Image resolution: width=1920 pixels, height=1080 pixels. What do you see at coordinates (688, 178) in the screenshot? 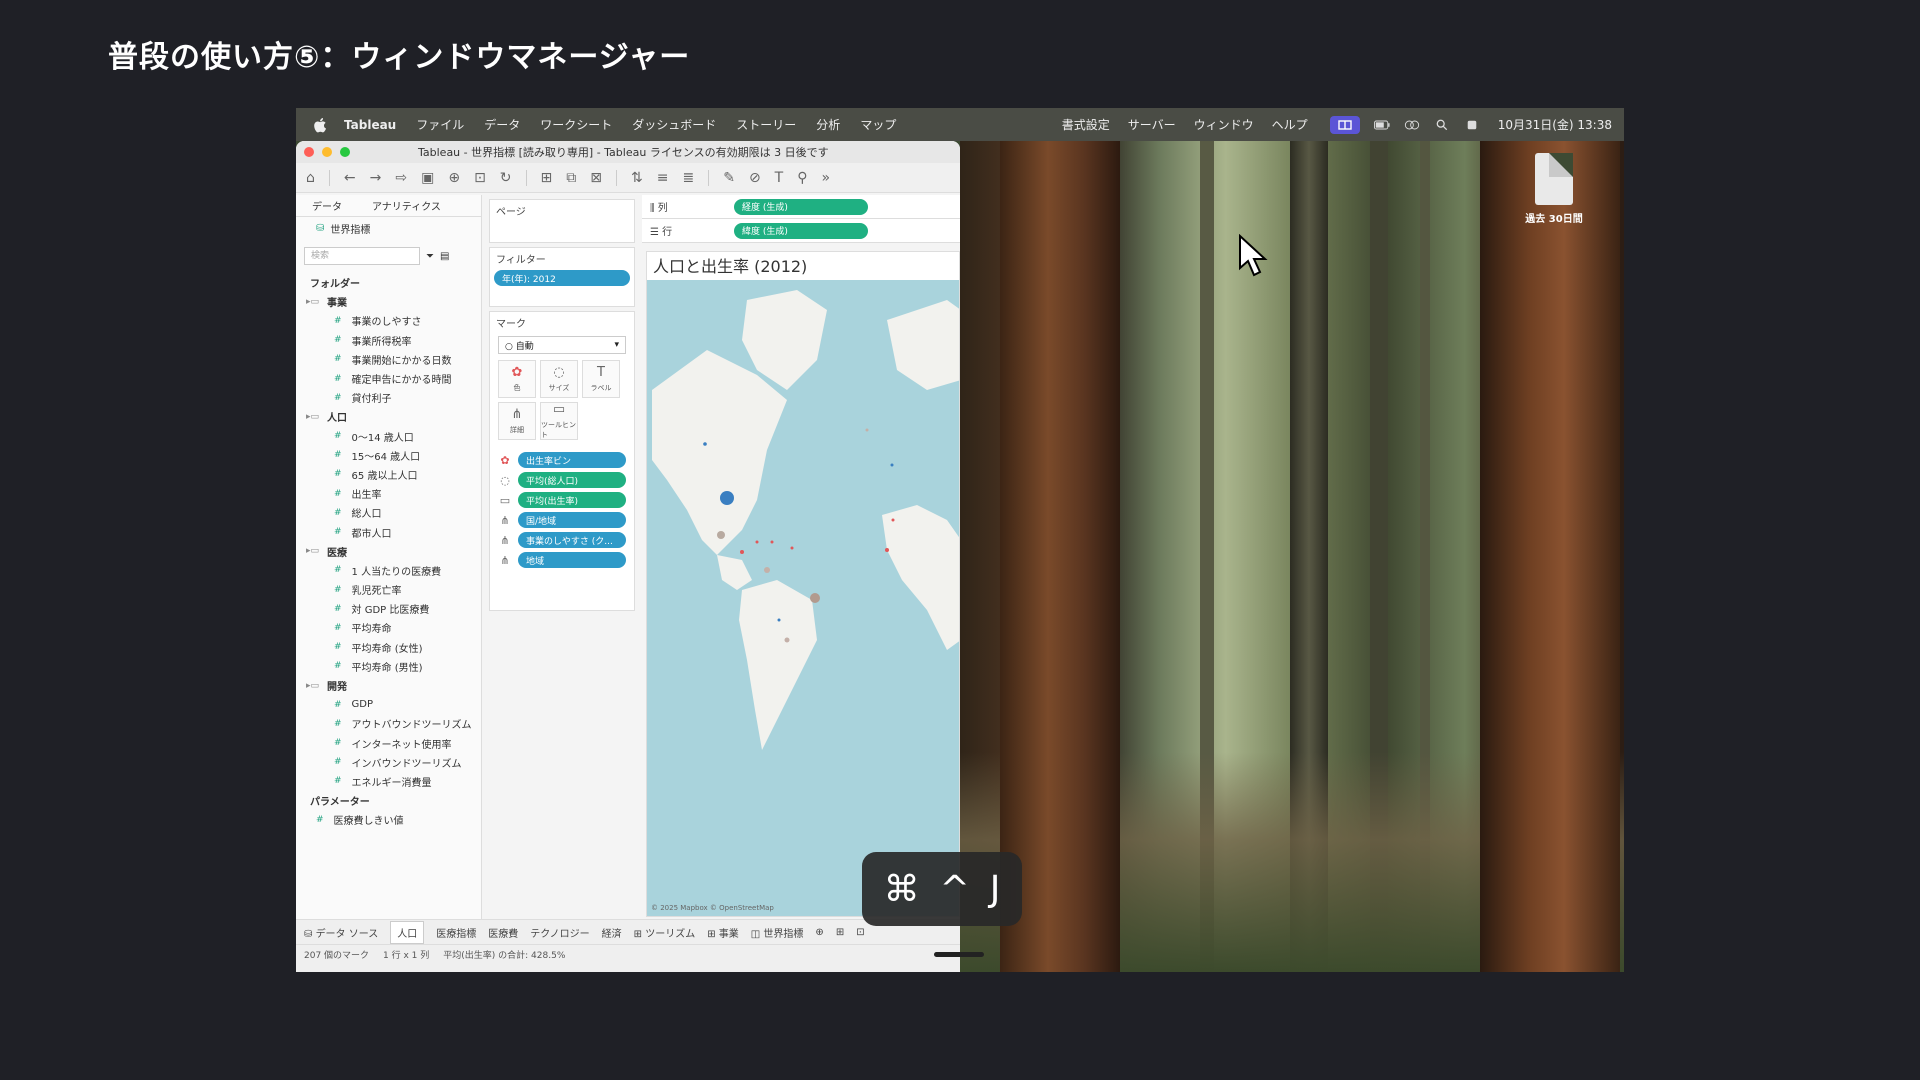
I see `sort-desc-icon: ≣` at bounding box center [688, 178].